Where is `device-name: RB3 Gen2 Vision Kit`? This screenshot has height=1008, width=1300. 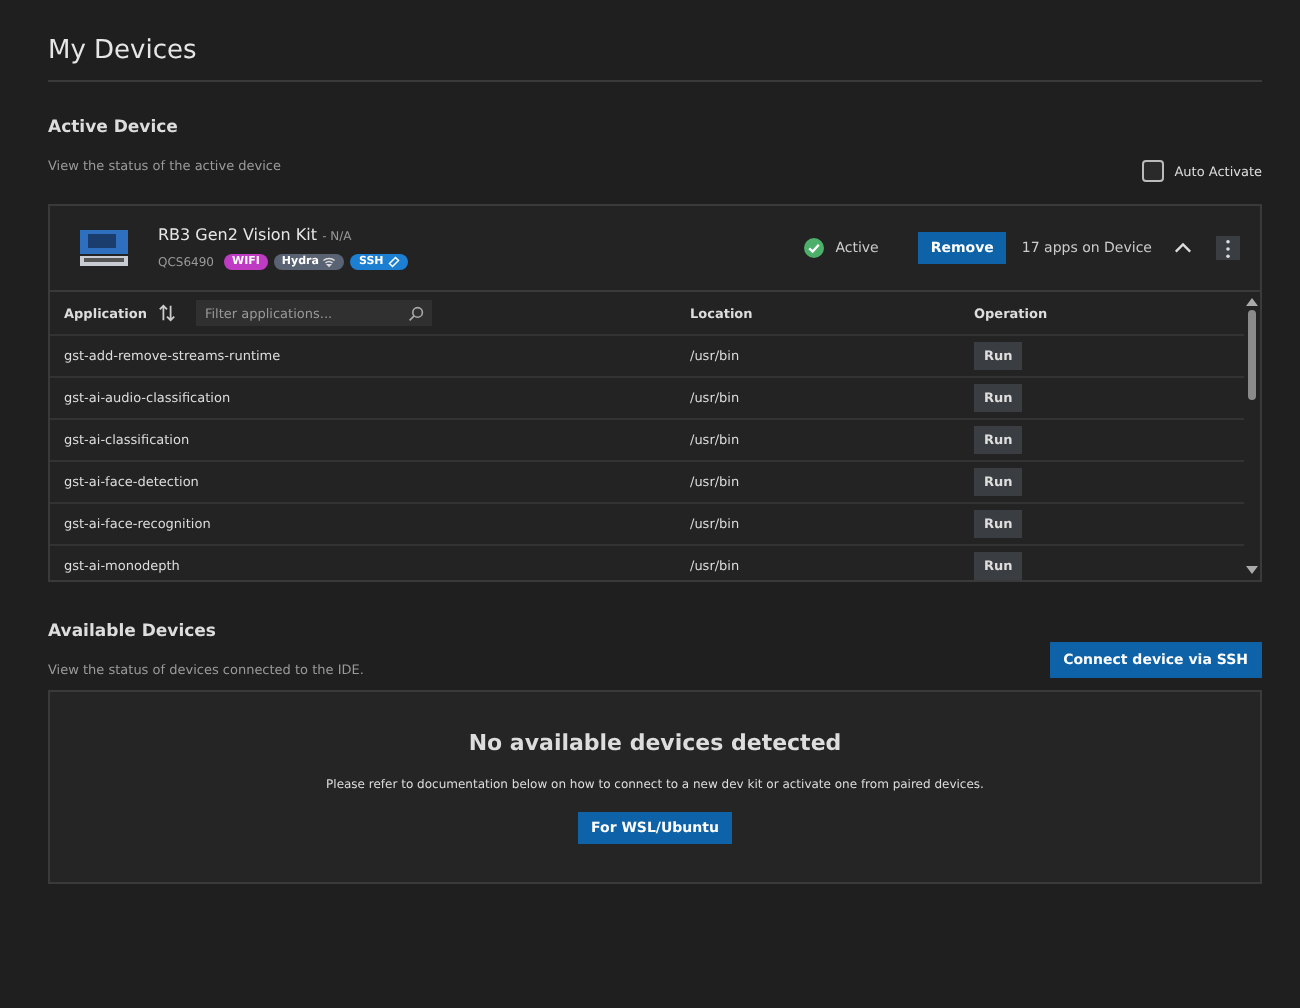
device-name: RB3 Gen2 Vision Kit is located at coordinates (238, 235).